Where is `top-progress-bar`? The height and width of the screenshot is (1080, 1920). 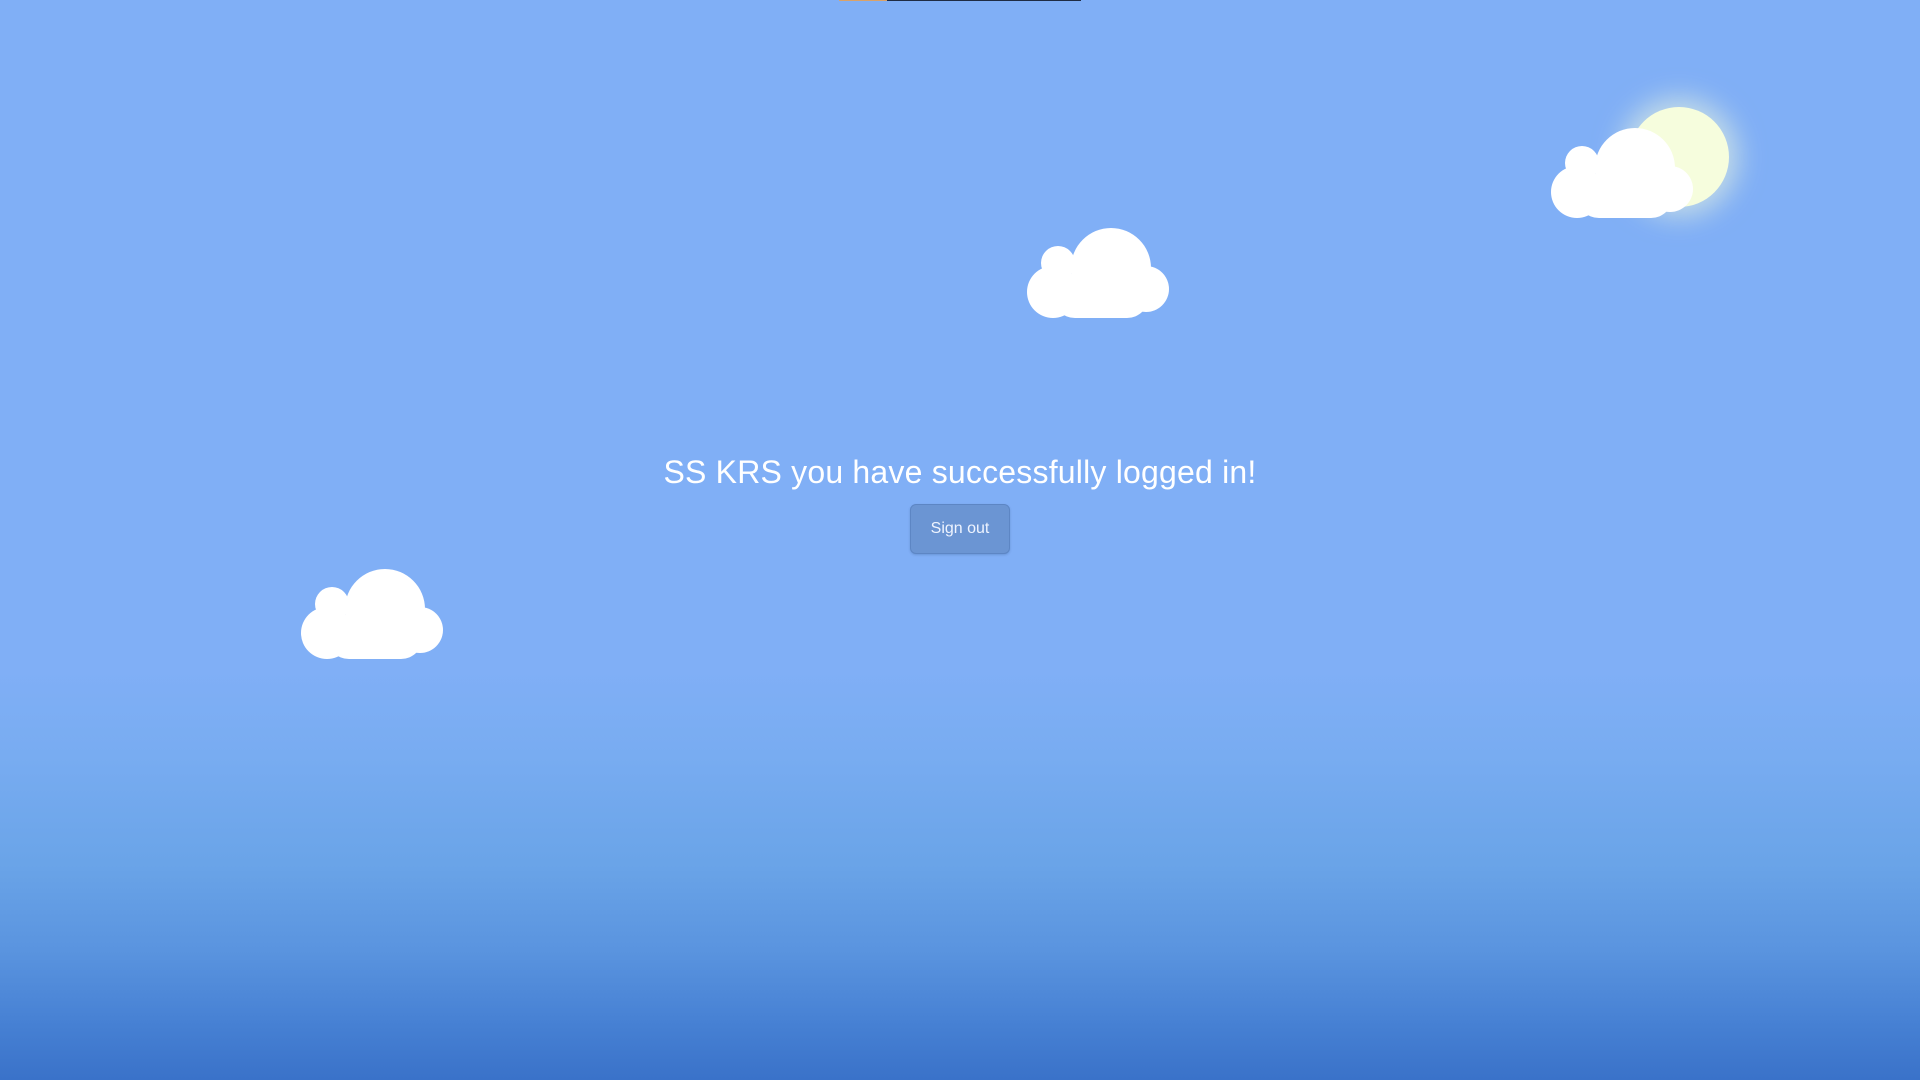
top-progress-bar is located at coordinates (960, 0).